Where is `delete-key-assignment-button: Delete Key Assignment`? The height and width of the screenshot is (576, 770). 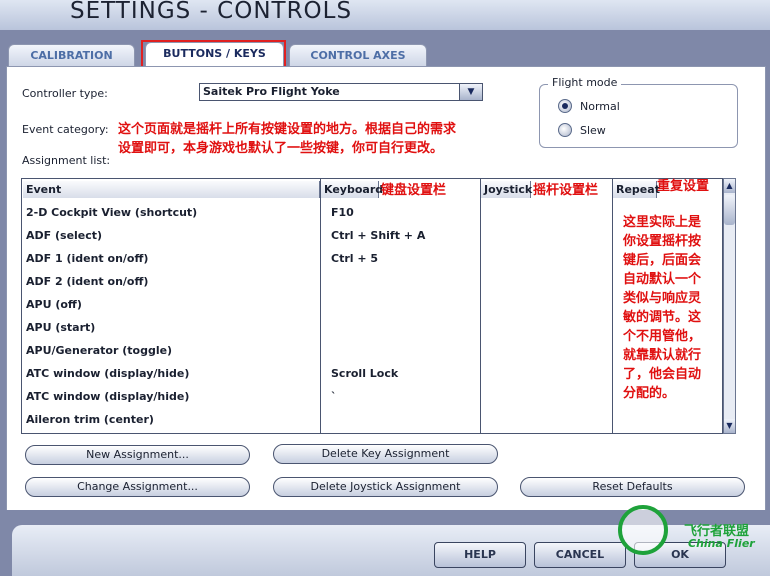
delete-key-assignment-button: Delete Key Assignment is located at coordinates (385, 454).